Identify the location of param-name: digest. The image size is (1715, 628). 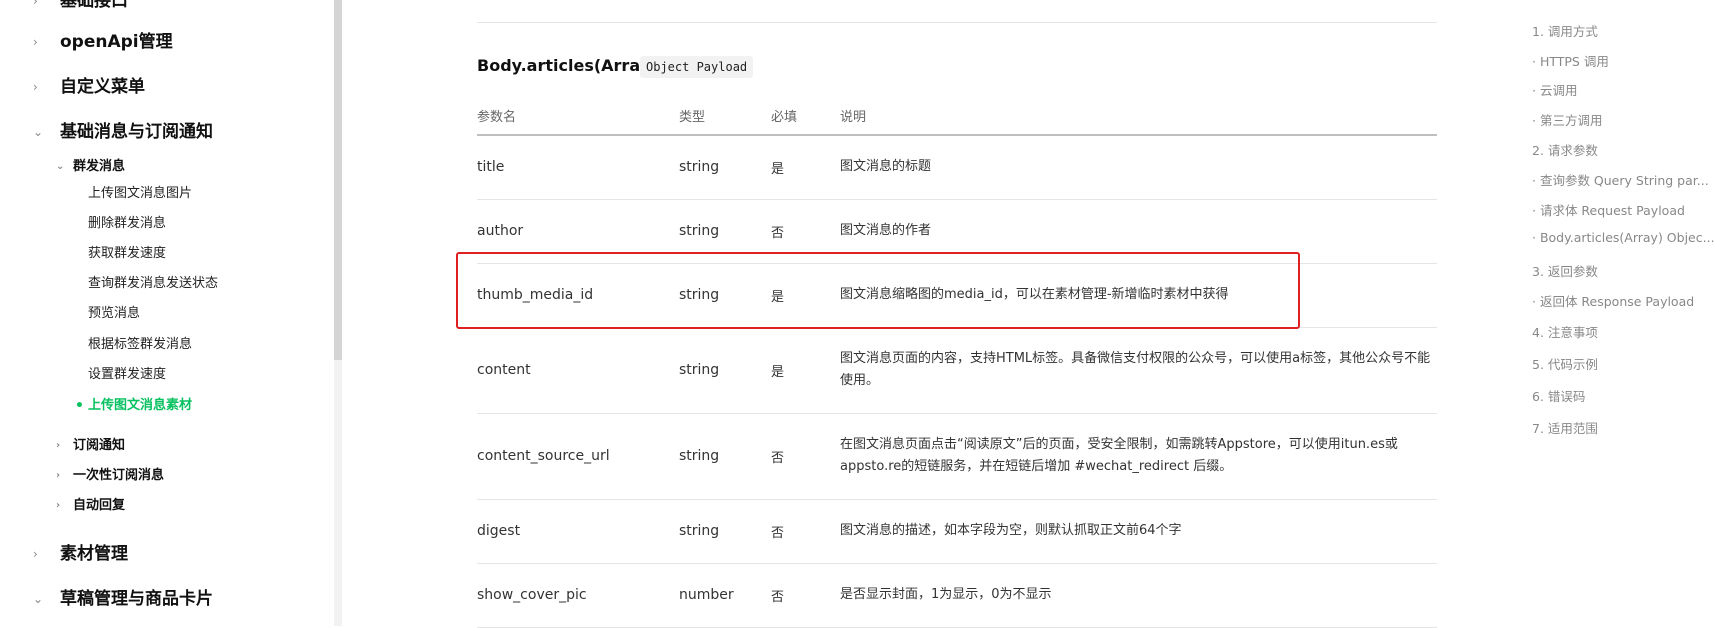
(578, 531).